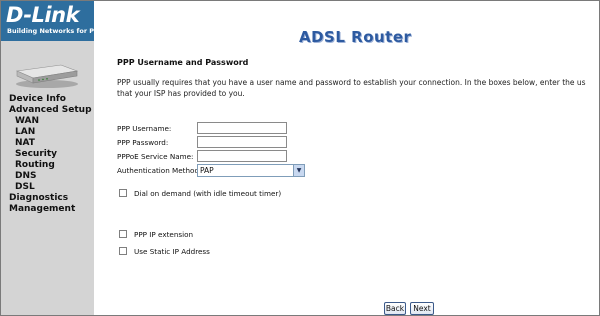 This screenshot has height=316, width=600. I want to click on static-ip-label: Use Static IP Address, so click(172, 251).